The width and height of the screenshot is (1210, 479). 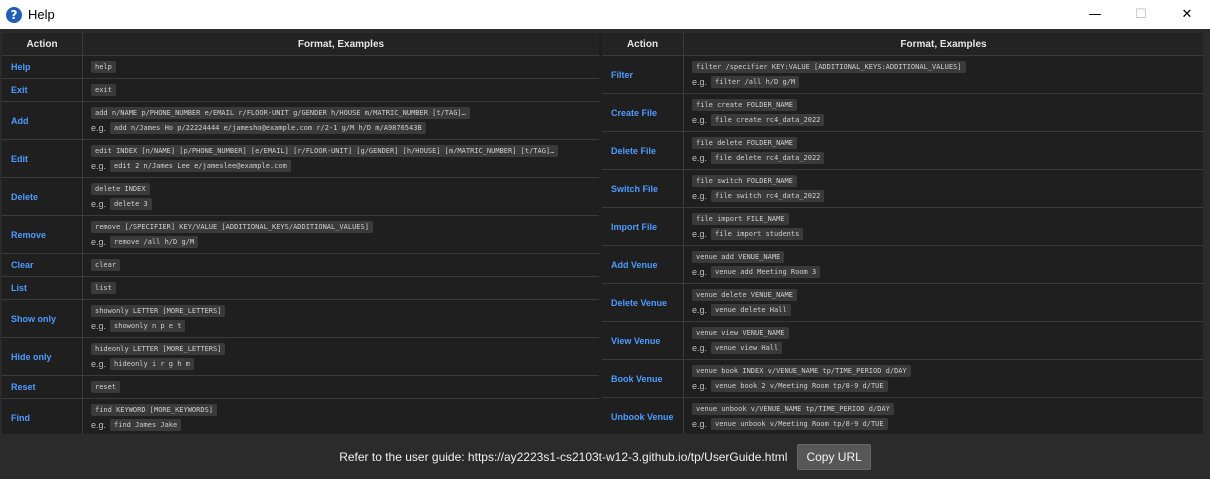 I want to click on command-format: delete INDEX, so click(x=120, y=189).